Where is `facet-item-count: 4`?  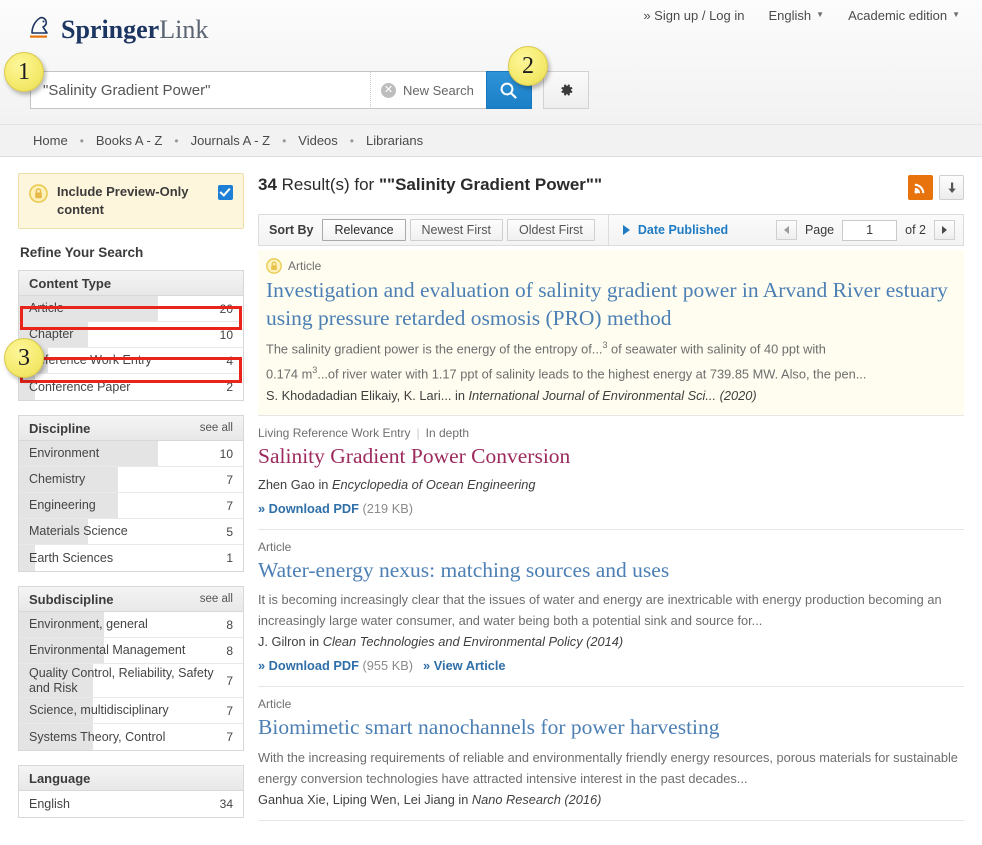
facet-item-count: 4 is located at coordinates (229, 360).